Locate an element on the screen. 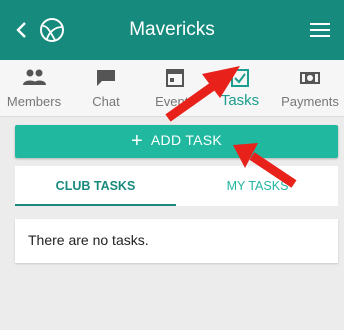 This screenshot has height=330, width=344. tab-label: Payments is located at coordinates (310, 101).